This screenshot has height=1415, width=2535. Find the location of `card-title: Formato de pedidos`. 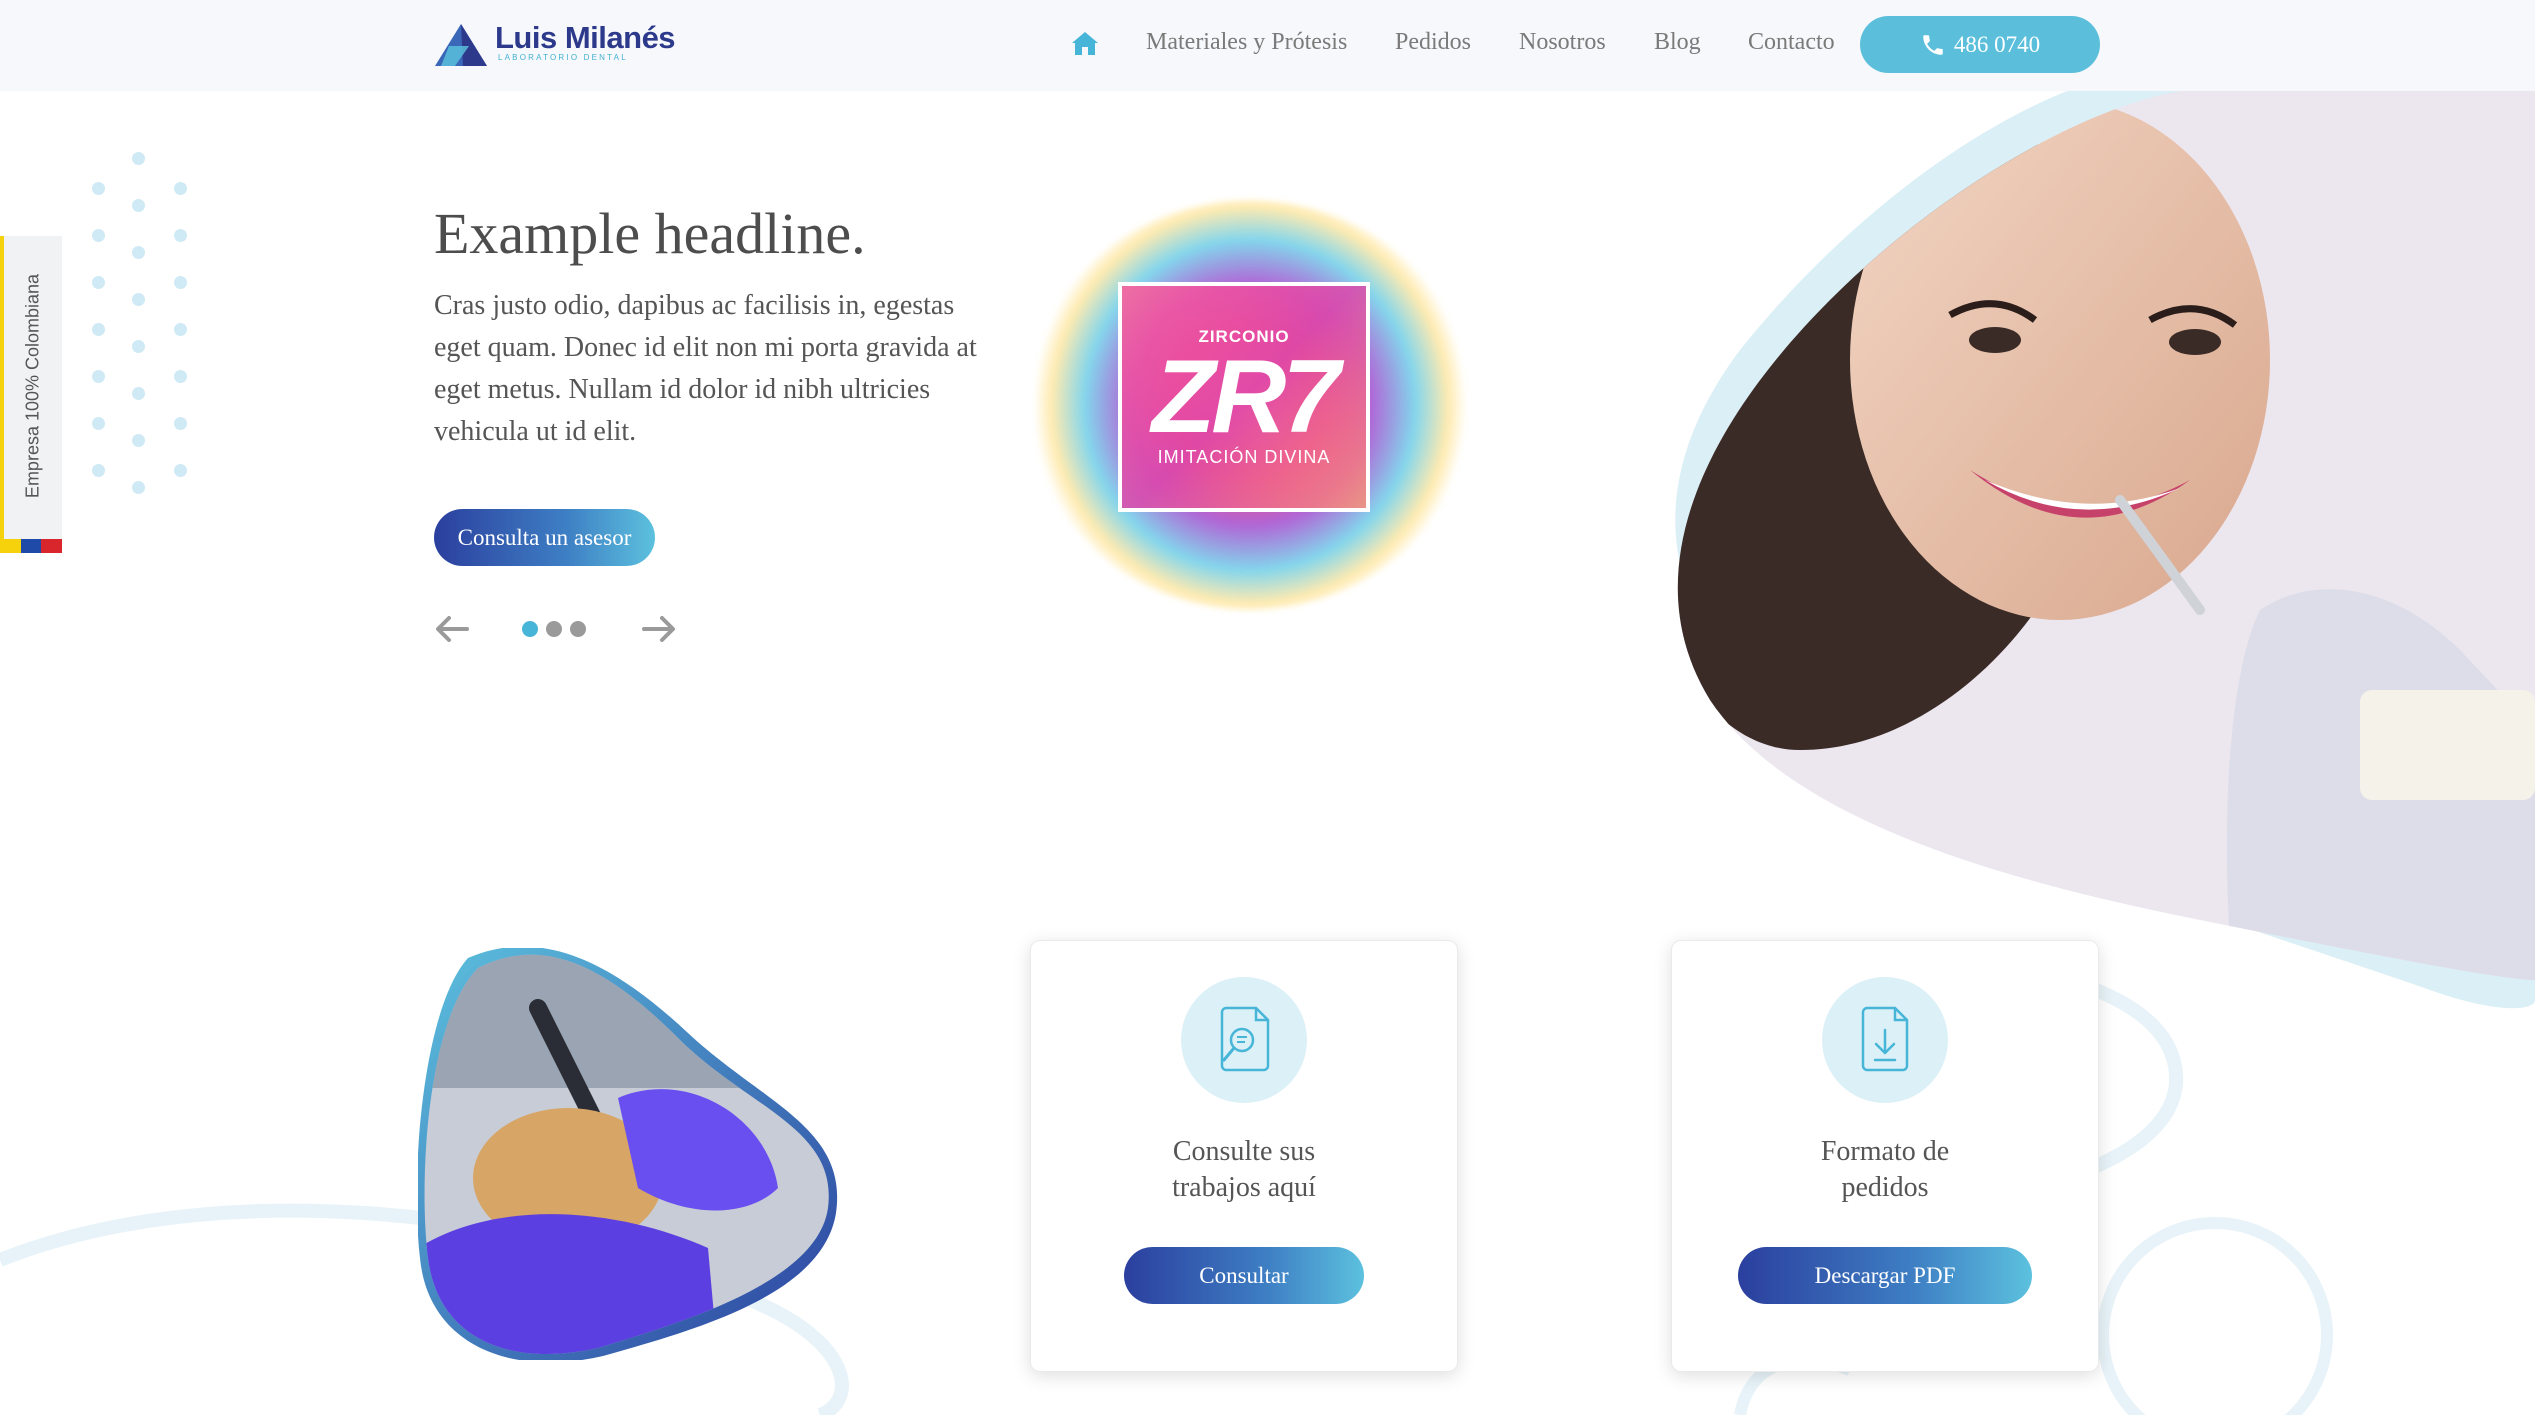

card-title: Formato de pedidos is located at coordinates (1885, 1170).